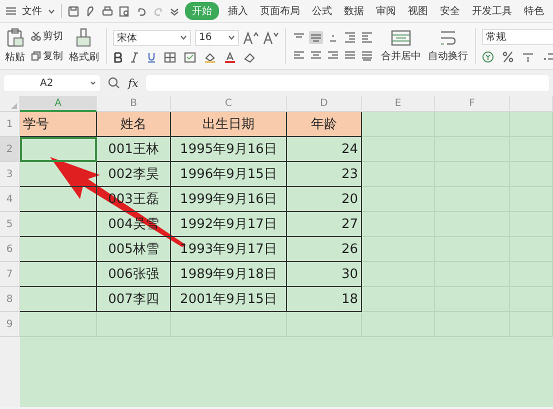 The width and height of the screenshot is (553, 409). I want to click on zoom-icon, so click(114, 83).